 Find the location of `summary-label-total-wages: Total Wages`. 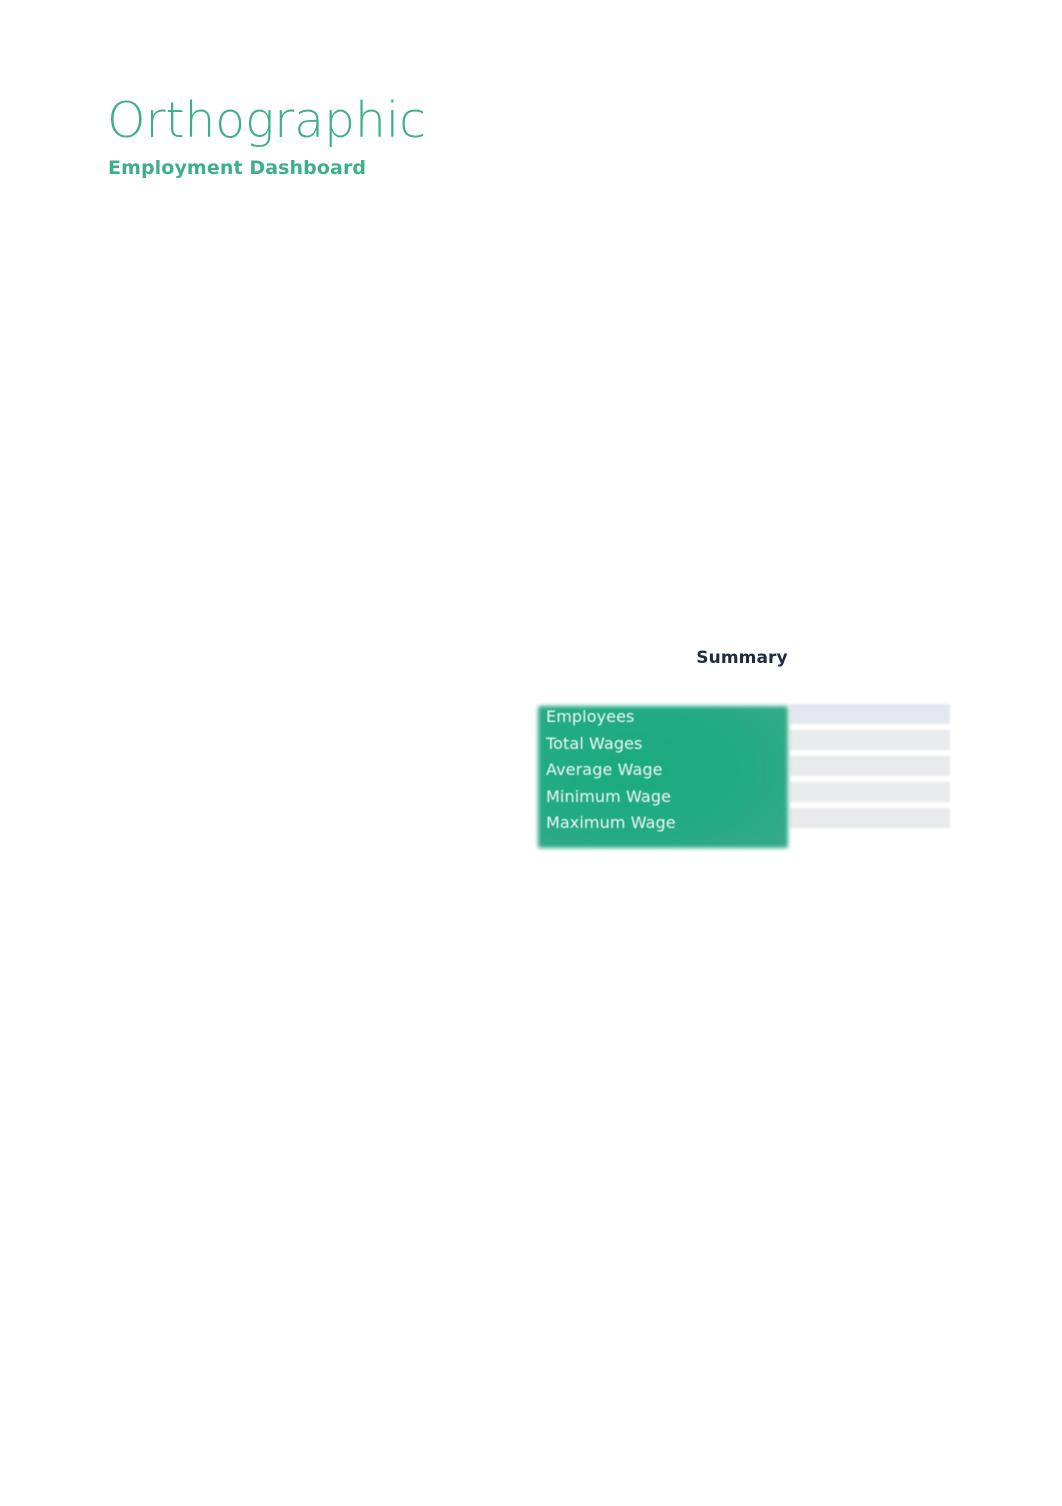

summary-label-total-wages: Total Wages is located at coordinates (594, 743).